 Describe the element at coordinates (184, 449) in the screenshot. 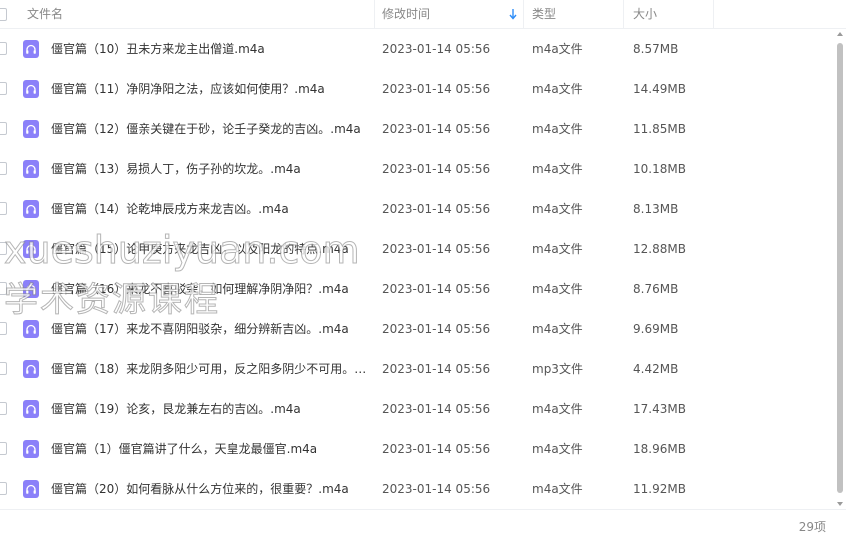

I see `file-name: 僵官篇（1）僵官篇讲了什么，天皇龙最僵官.m4a` at that location.